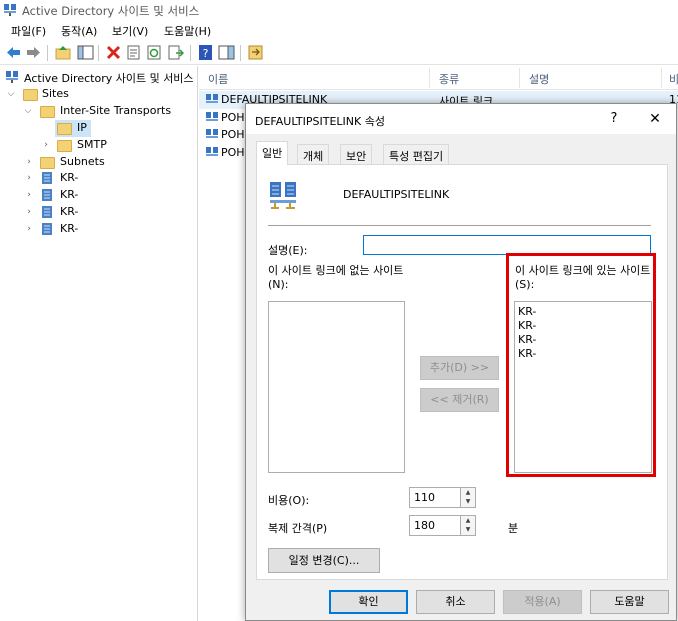  I want to click on cancel-button: 취소, so click(455, 602).